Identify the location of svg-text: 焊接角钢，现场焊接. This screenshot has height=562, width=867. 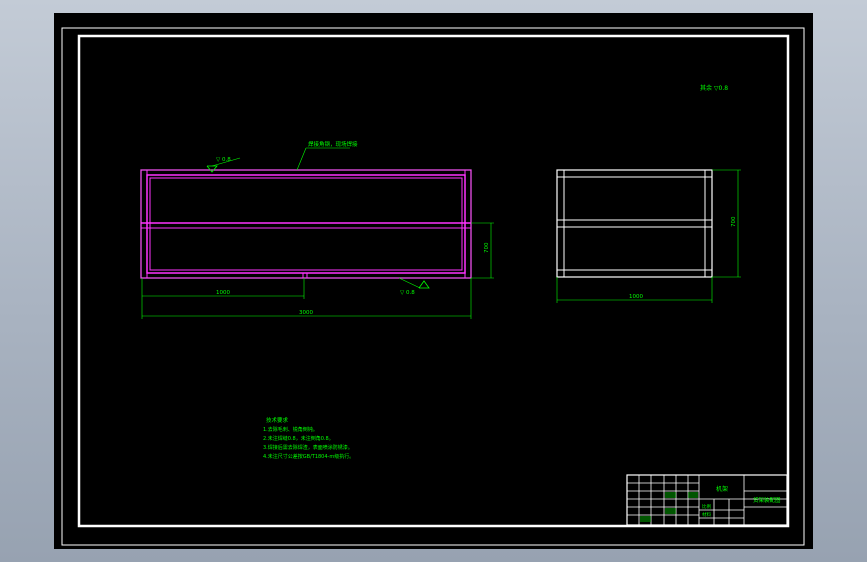
(333, 144).